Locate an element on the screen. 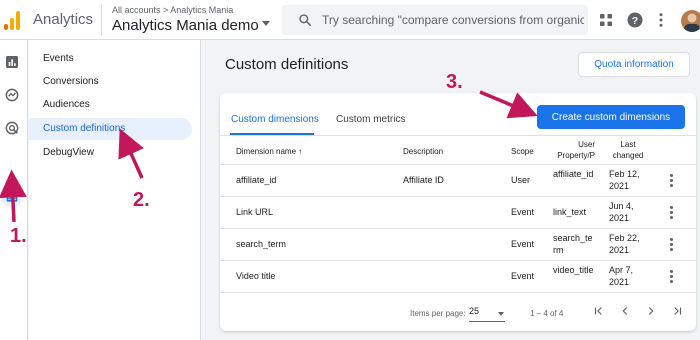  sidenav-item-audiences: Audiences is located at coordinates (110, 105).